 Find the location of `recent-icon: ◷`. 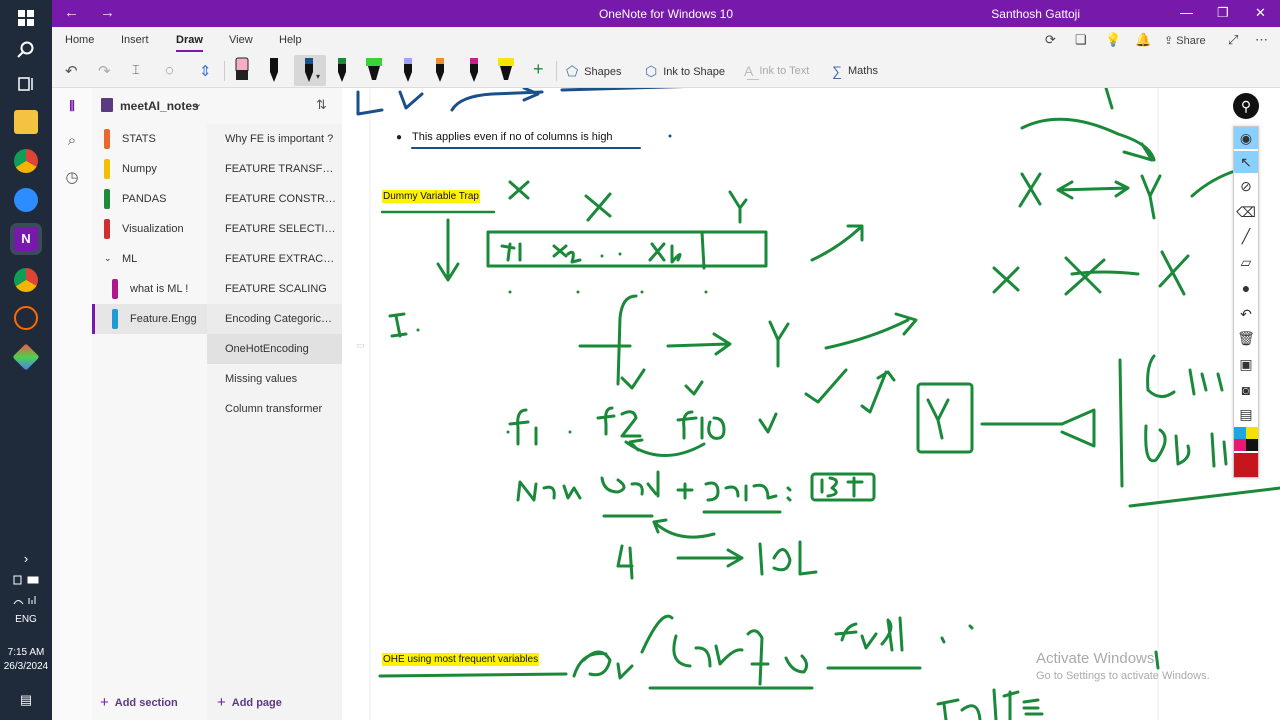

recent-icon: ◷ is located at coordinates (72, 178).